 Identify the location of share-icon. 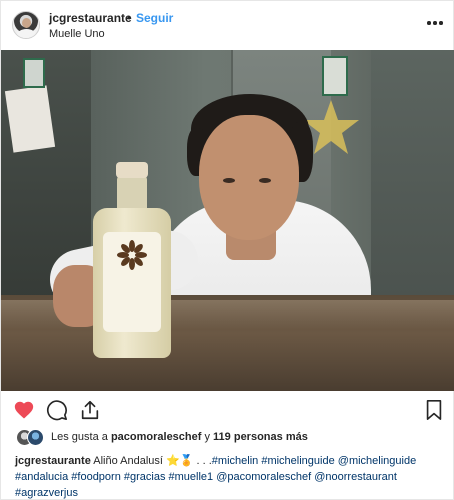
(90, 410).